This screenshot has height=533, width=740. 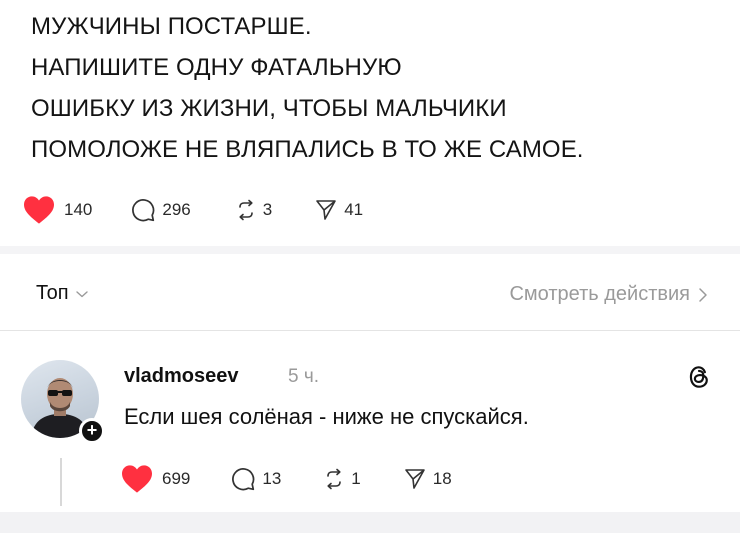 I want to click on view-activity-link: Смотреть действия, so click(x=608, y=294).